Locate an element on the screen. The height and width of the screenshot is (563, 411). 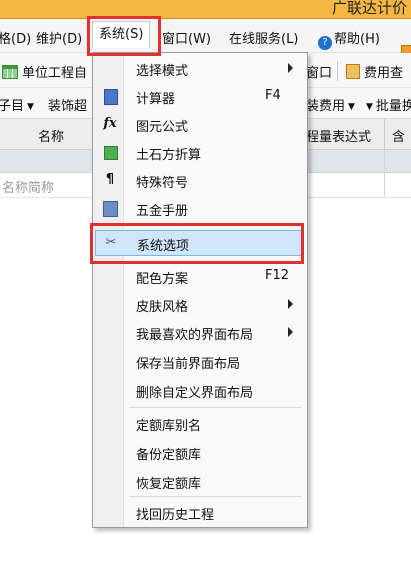
menu-item-label: 备份定额库 is located at coordinates (169, 455).